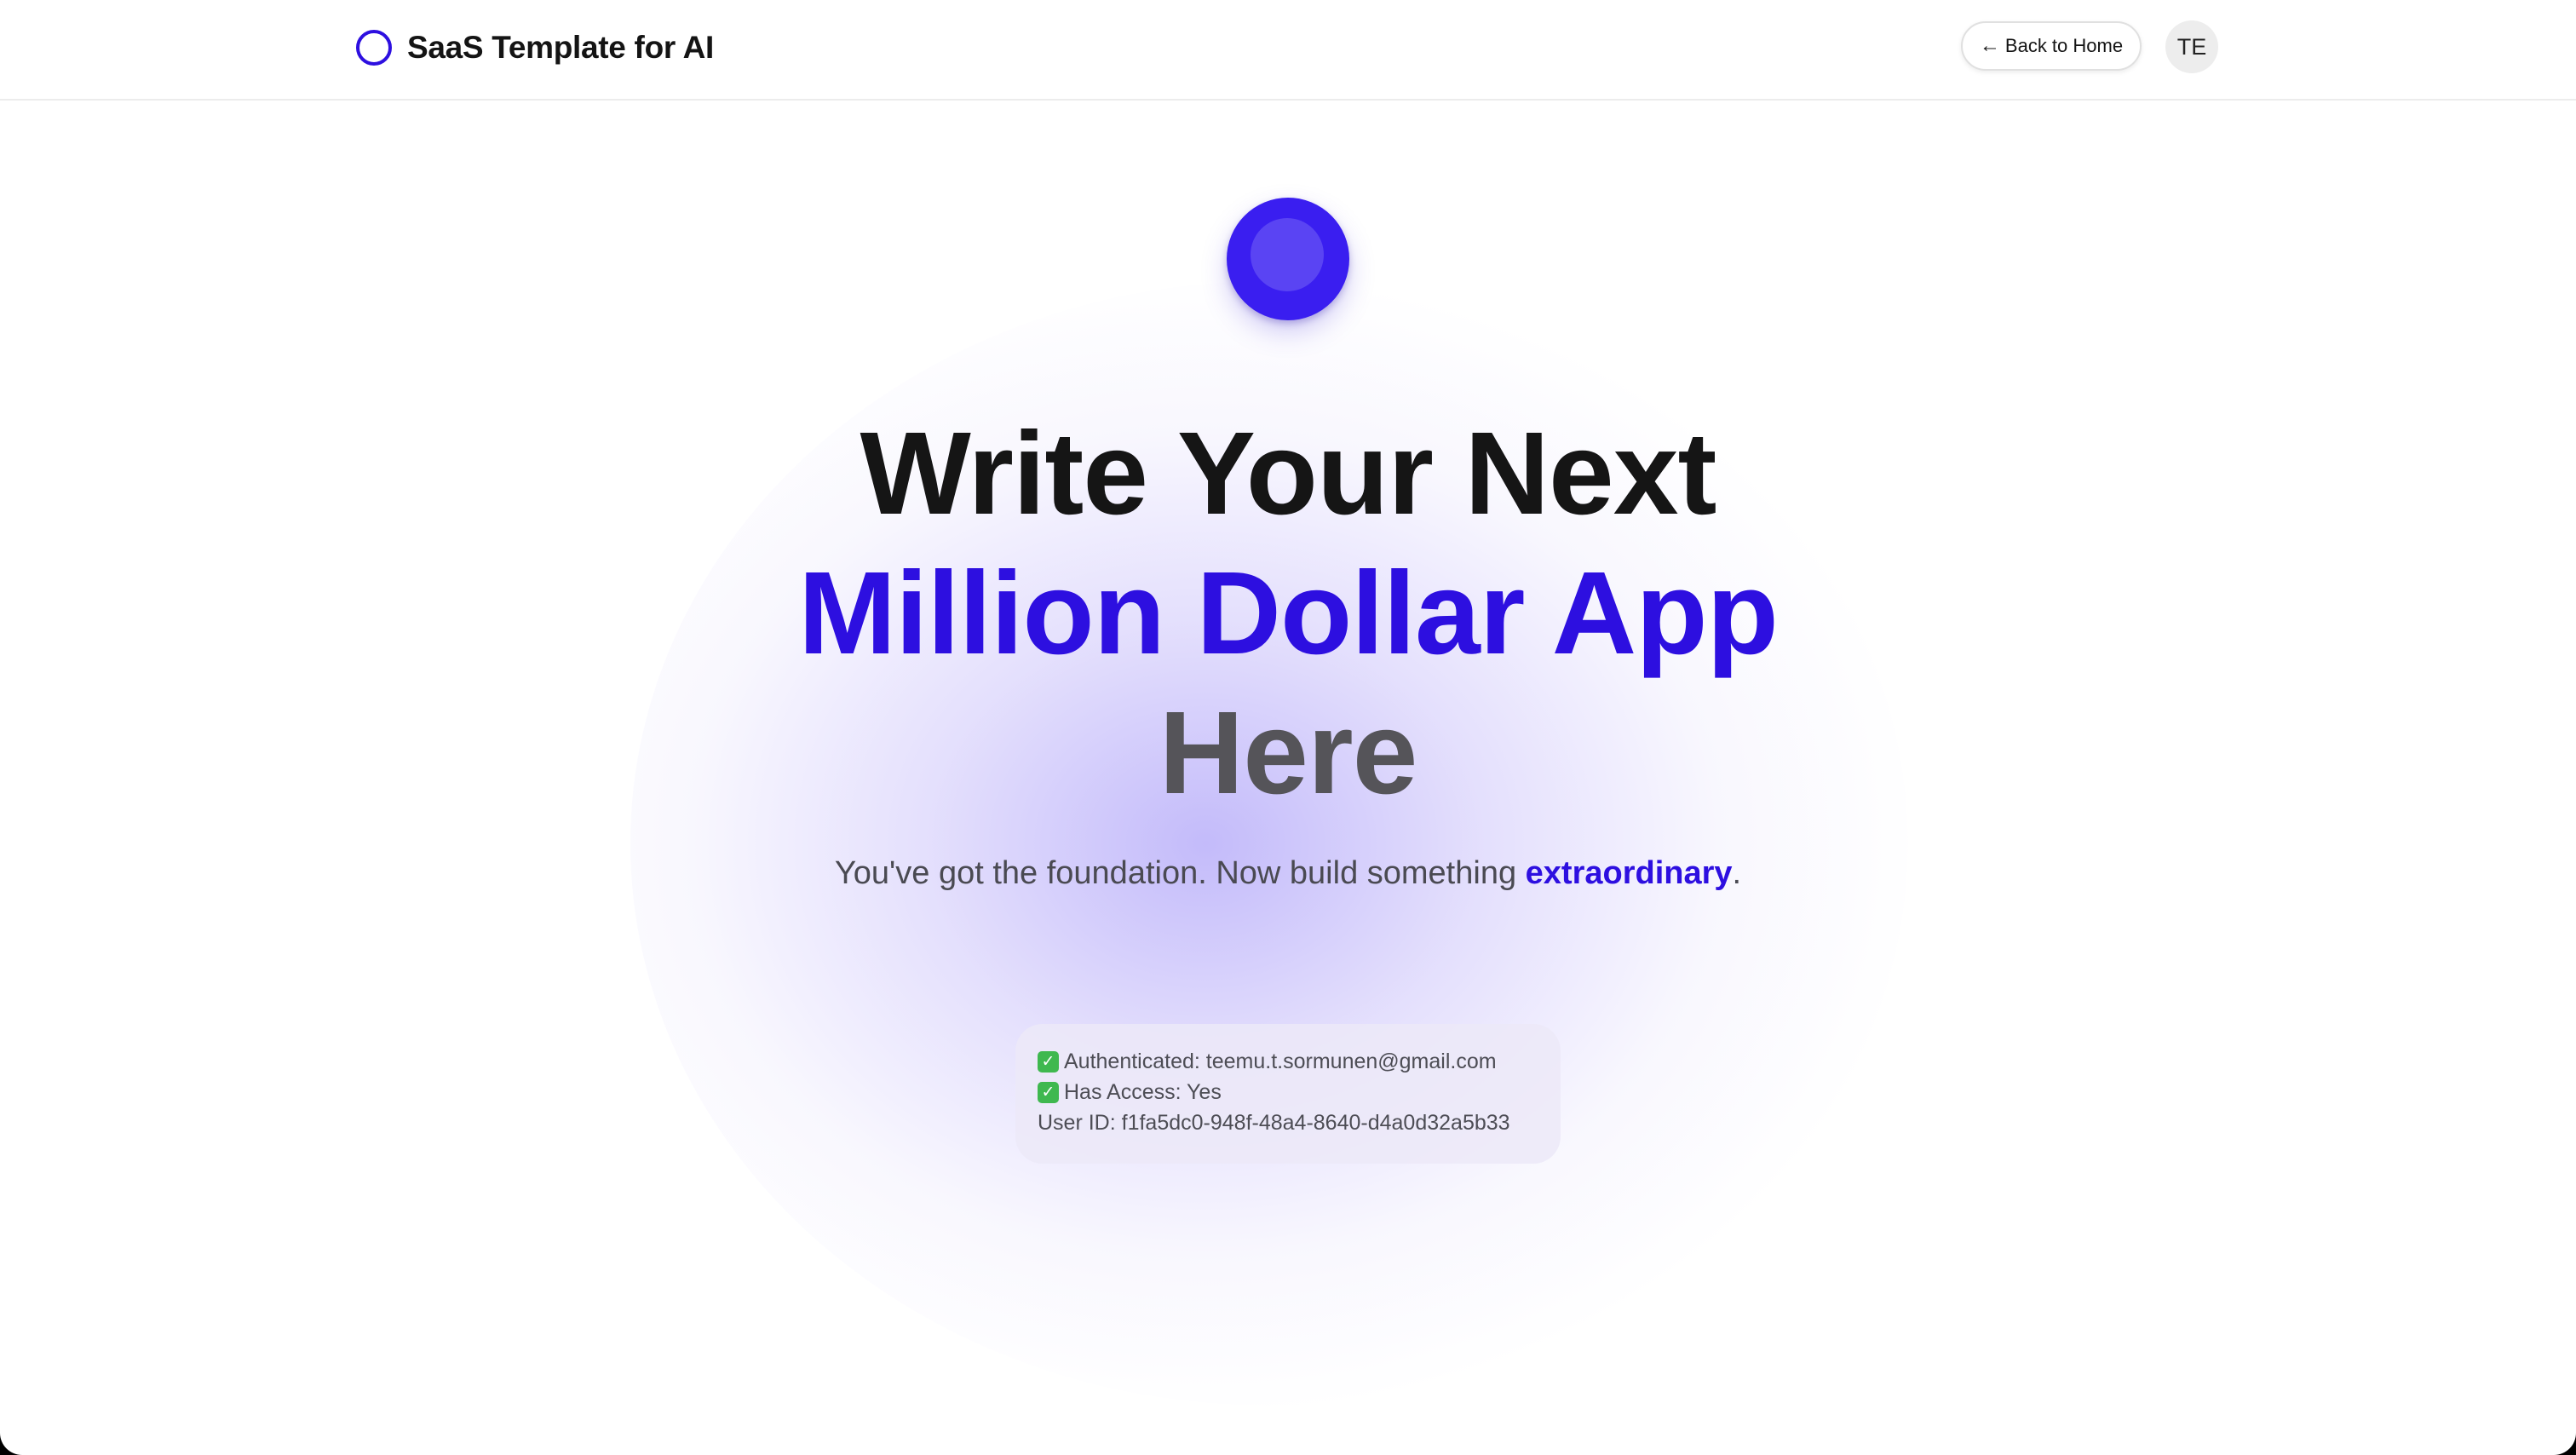 This screenshot has height=1455, width=2576. I want to click on back-to-home-label: Back to Home, so click(2064, 45).